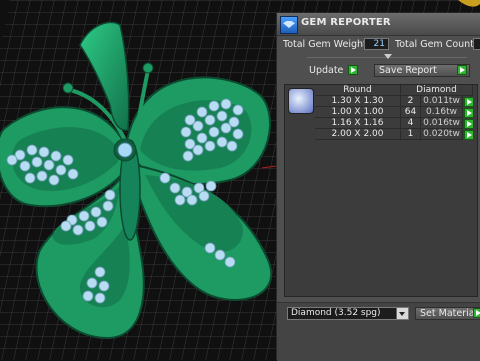 Image resolution: width=480 pixels, height=361 pixels. What do you see at coordinates (442, 123) in the screenshot?
I see `row-weight: 0.016tw` at bounding box center [442, 123].